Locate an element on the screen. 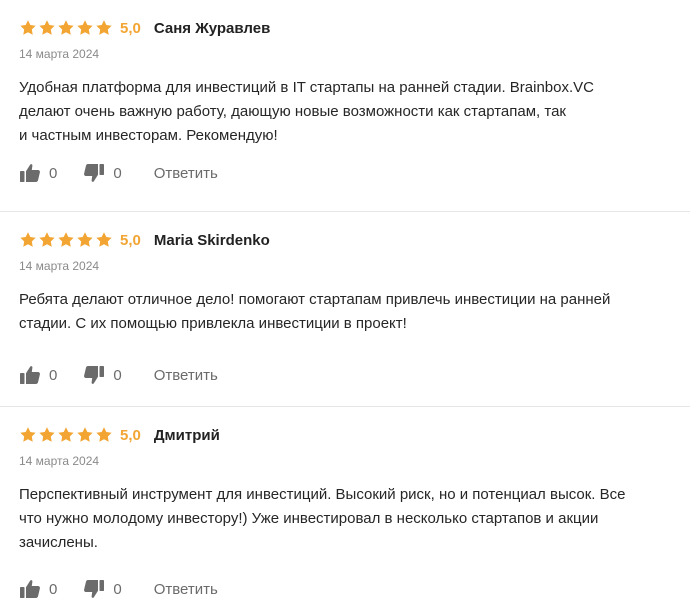  review-header: 5,0 Maria Skirdenko is located at coordinates (144, 240).